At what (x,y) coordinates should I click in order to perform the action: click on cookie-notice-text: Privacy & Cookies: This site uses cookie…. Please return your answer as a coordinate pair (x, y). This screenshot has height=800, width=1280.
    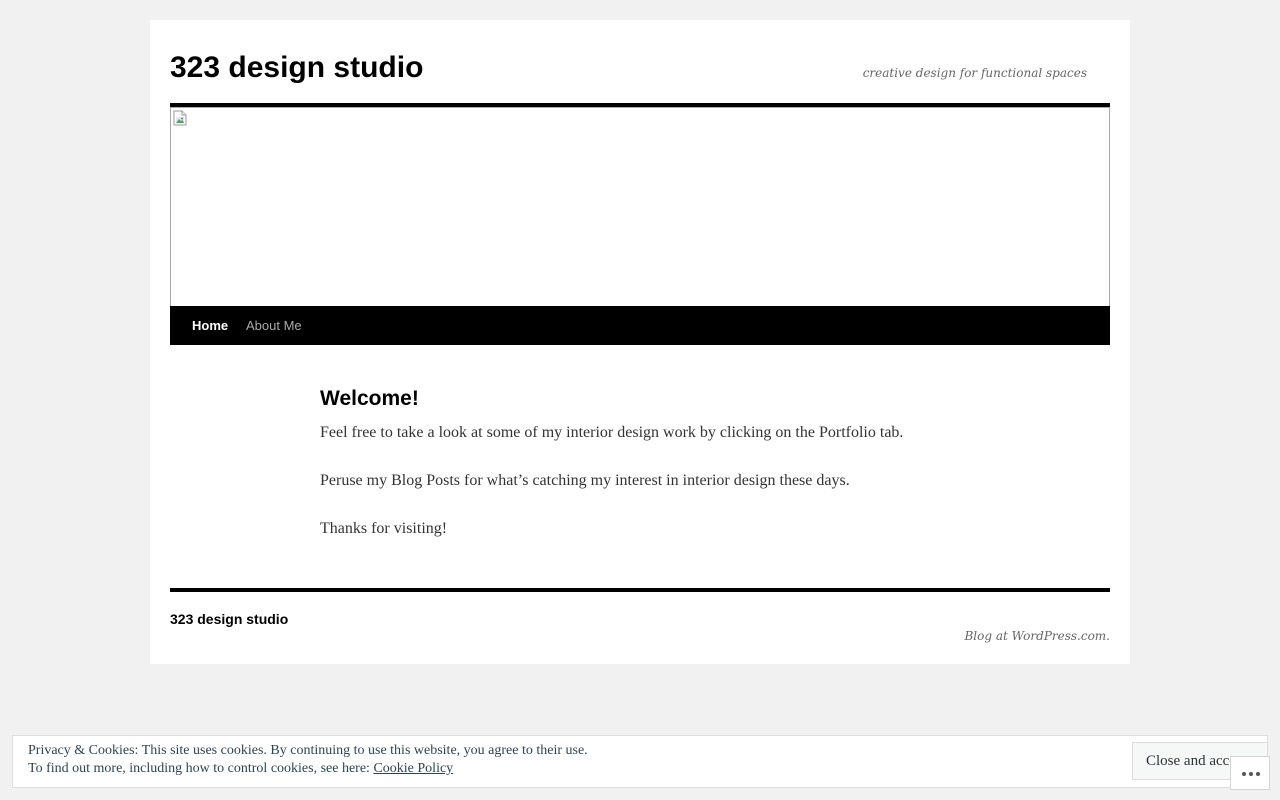
    Looking at the image, I should click on (308, 760).